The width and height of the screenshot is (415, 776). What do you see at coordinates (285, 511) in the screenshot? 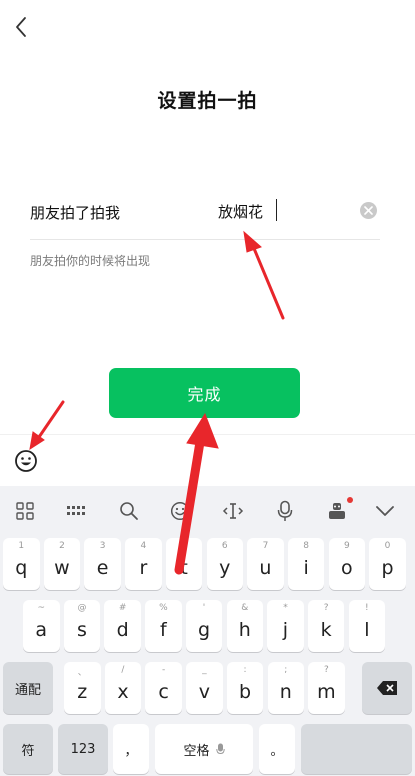
I see `microphone-icon` at bounding box center [285, 511].